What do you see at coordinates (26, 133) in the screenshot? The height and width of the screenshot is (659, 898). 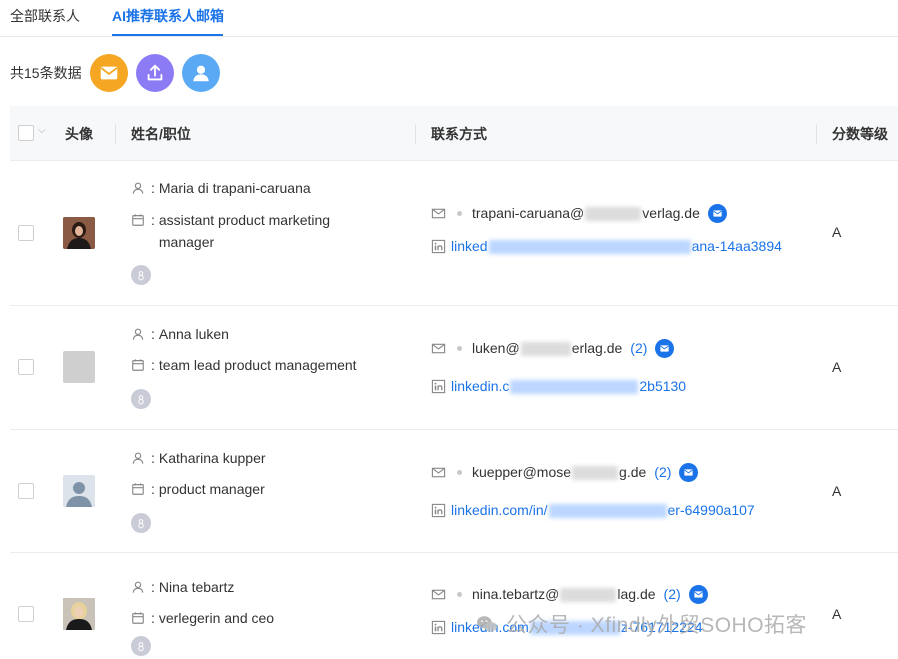 I see `select-all-checkbox` at bounding box center [26, 133].